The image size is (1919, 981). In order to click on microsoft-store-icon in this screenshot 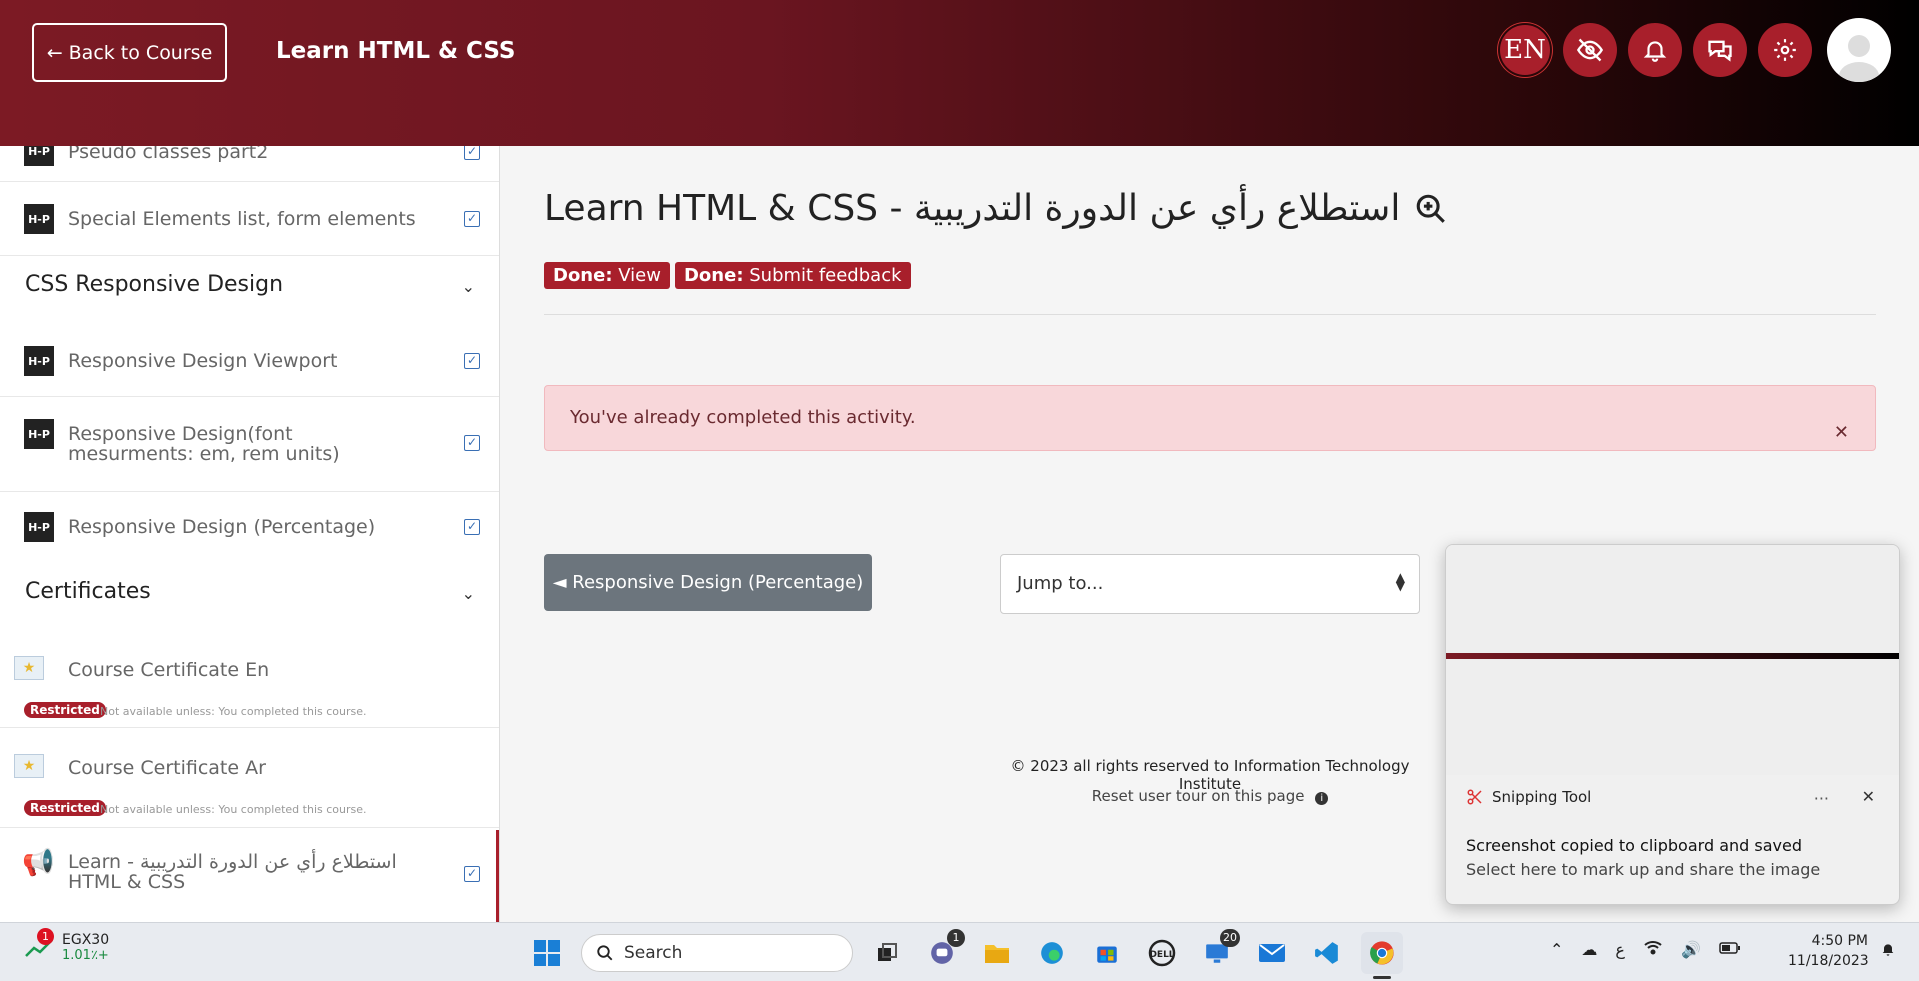, I will do `click(1107, 953)`.